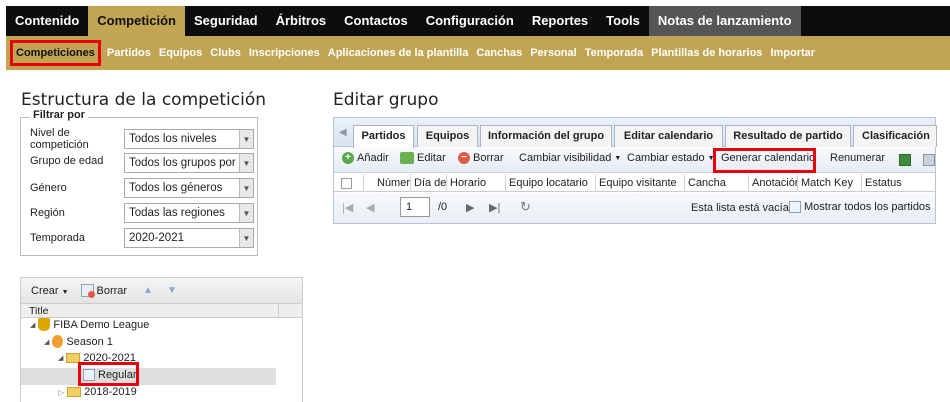 This screenshot has width=950, height=402. Describe the element at coordinates (343, 132) in the screenshot. I see `scroll-left-icon: ◀` at that location.